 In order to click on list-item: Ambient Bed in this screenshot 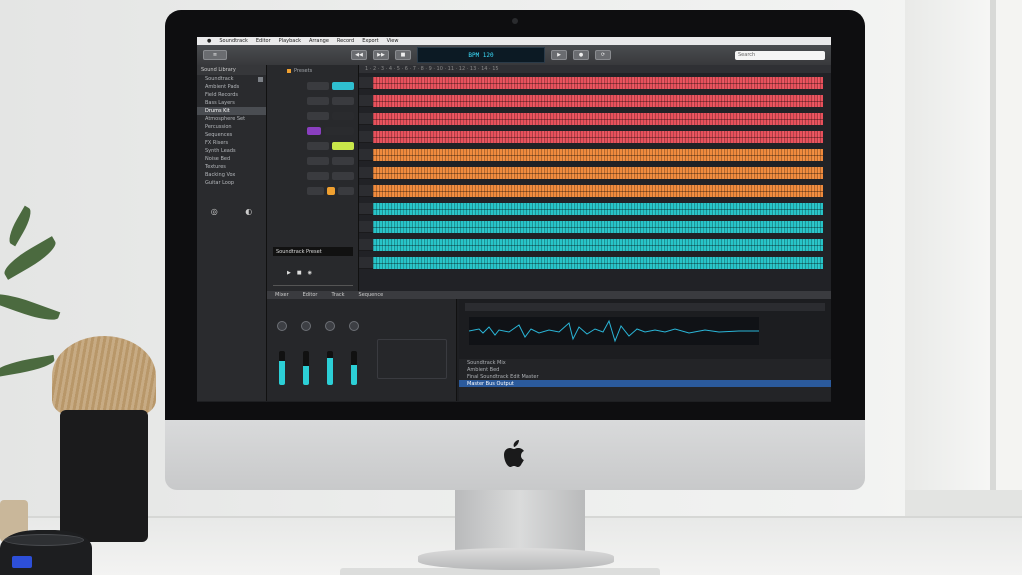, I will do `click(645, 369)`.